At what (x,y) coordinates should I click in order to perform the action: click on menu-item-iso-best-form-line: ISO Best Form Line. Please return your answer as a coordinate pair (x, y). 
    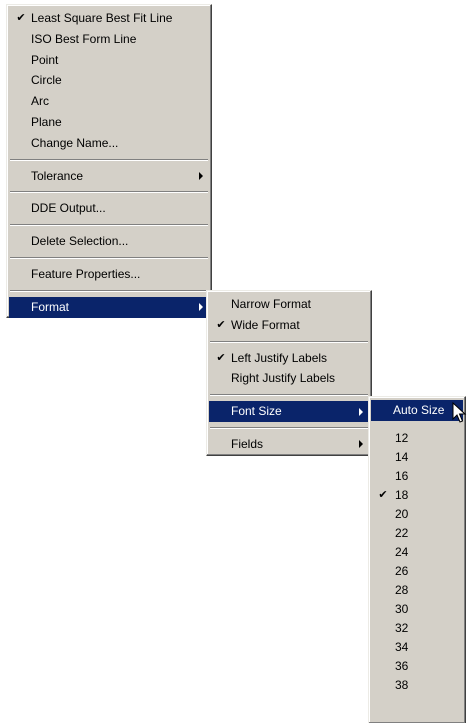
    Looking at the image, I should click on (109, 39).